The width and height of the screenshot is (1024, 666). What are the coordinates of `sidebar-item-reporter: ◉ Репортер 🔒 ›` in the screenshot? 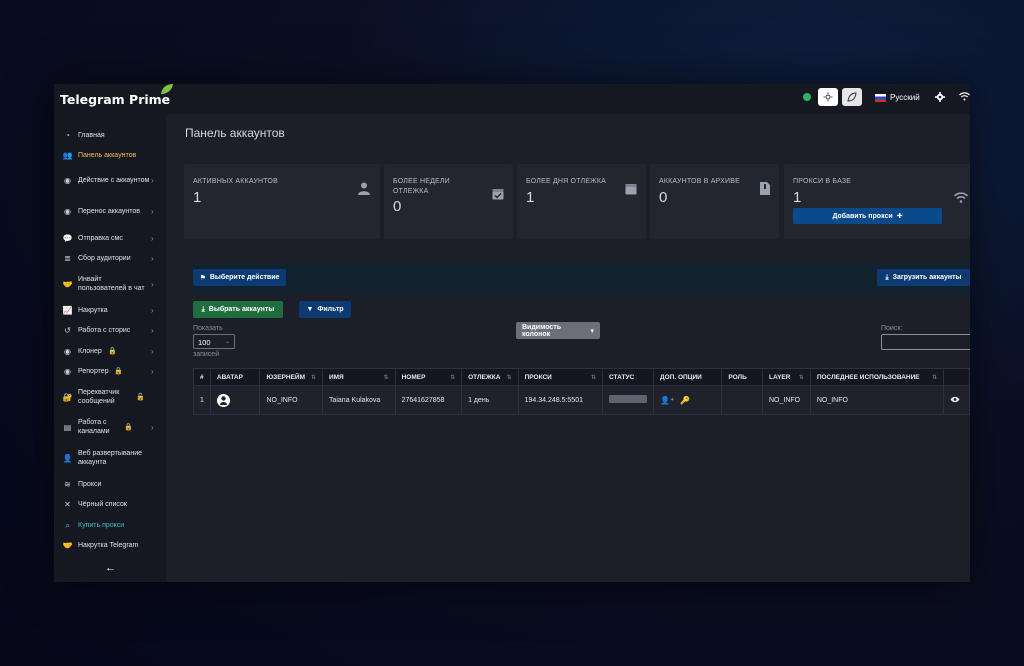 It's located at (110, 371).